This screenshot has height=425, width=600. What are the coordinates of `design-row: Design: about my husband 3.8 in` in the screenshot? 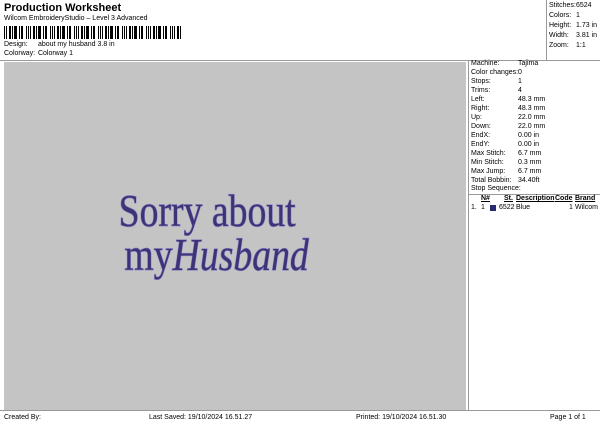 It's located at (59, 44).